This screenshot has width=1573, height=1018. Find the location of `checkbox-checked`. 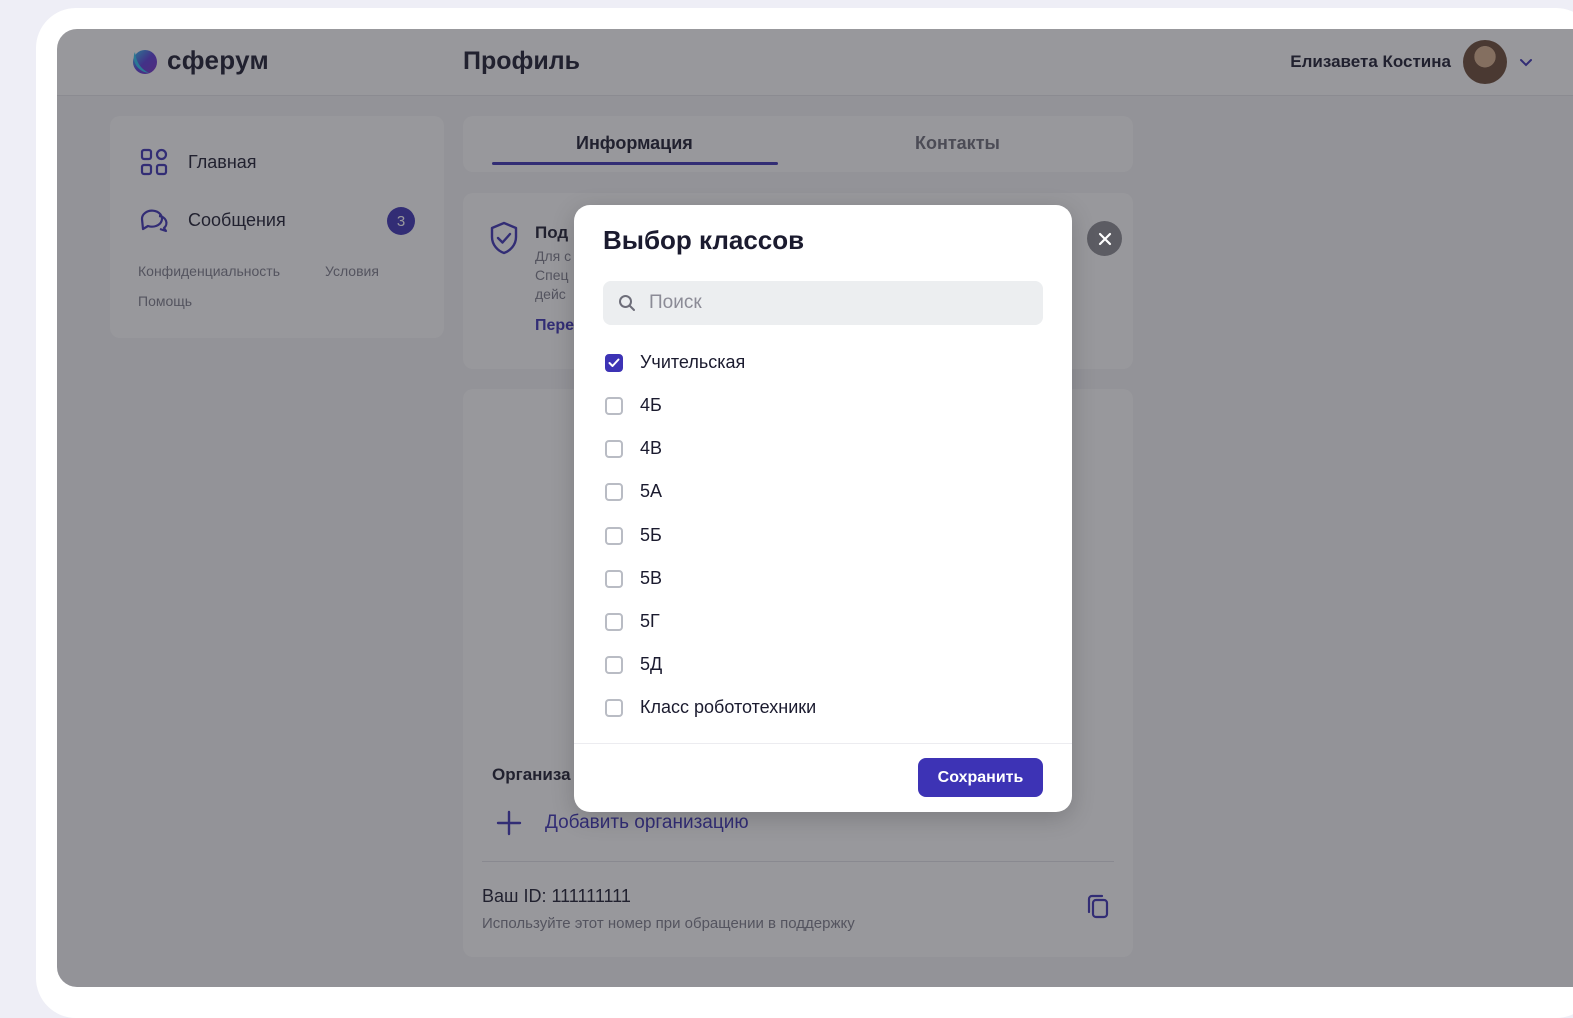

checkbox-checked is located at coordinates (614, 362).